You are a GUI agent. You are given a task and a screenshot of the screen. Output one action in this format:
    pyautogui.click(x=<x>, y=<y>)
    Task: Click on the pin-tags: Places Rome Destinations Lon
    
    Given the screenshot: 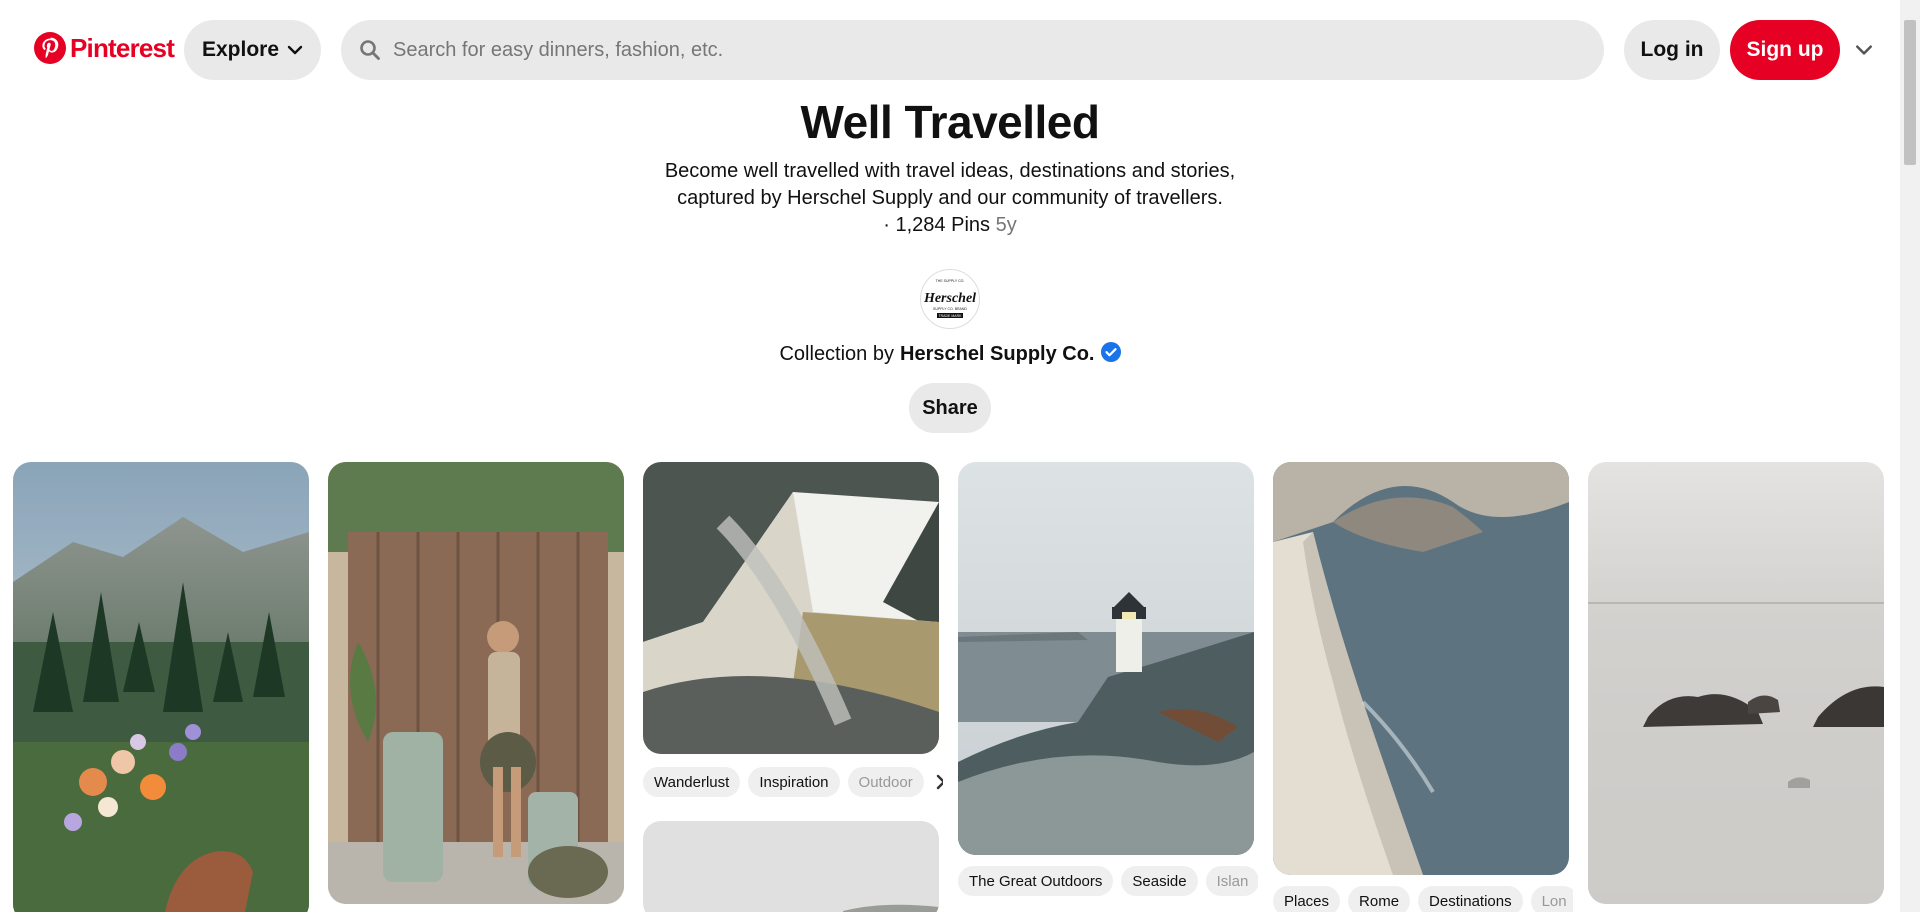 What is the action you would take?
    pyautogui.click(x=1423, y=899)
    